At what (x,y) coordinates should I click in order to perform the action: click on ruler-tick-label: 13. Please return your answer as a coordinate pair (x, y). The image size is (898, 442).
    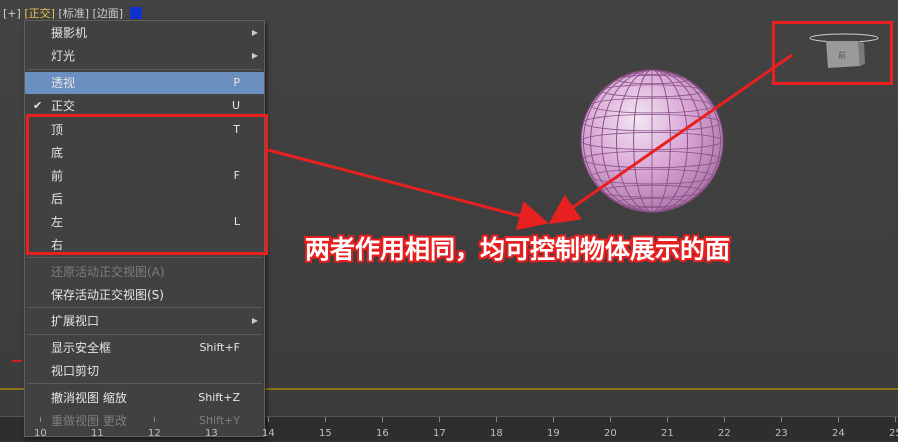
    Looking at the image, I should click on (211, 433).